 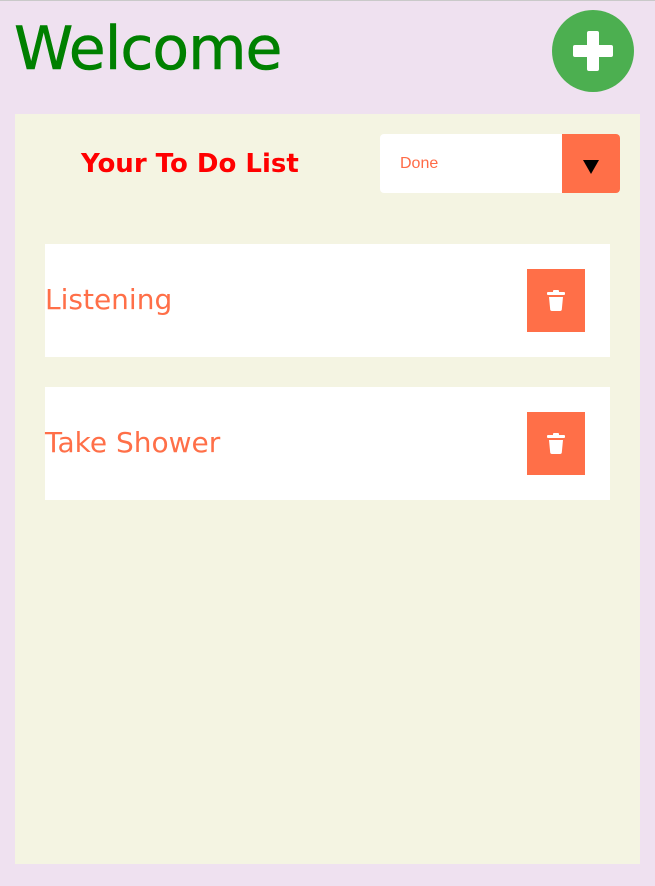 What do you see at coordinates (190, 164) in the screenshot?
I see `list-title: Your To Do List` at bounding box center [190, 164].